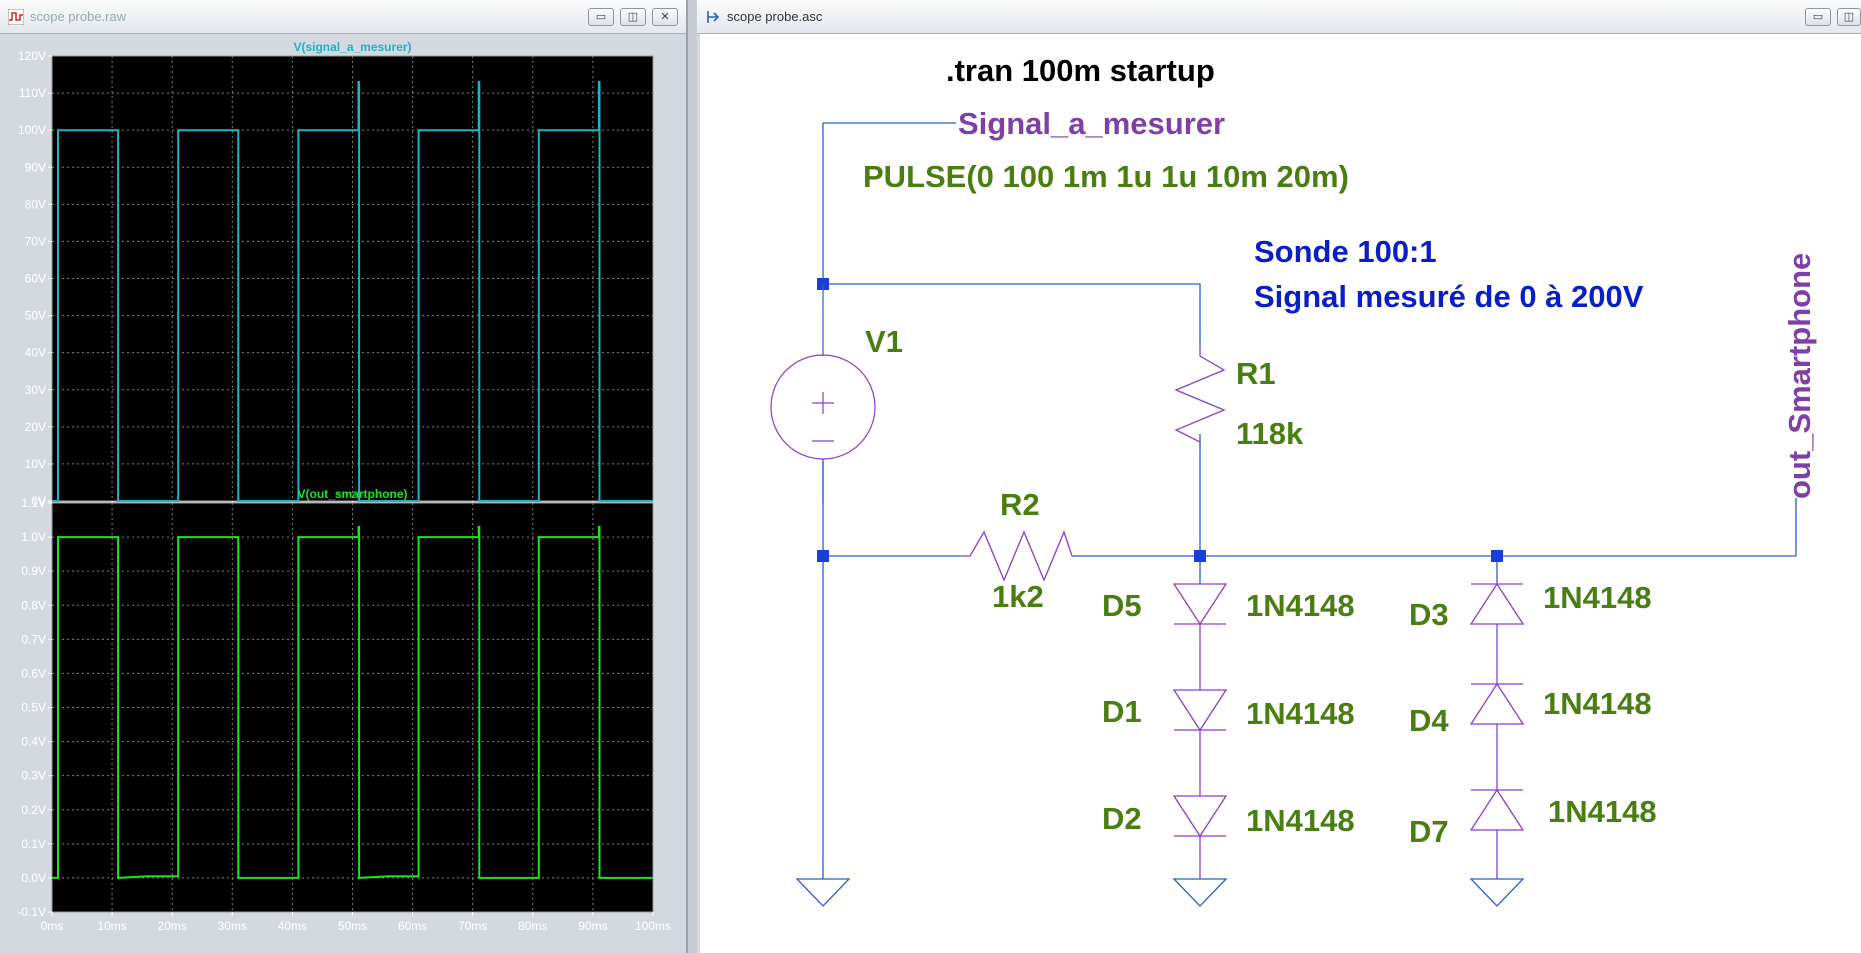 This screenshot has height=953, width=1861. What do you see at coordinates (232, 926) in the screenshot?
I see `x-tick-label: 30ms` at bounding box center [232, 926].